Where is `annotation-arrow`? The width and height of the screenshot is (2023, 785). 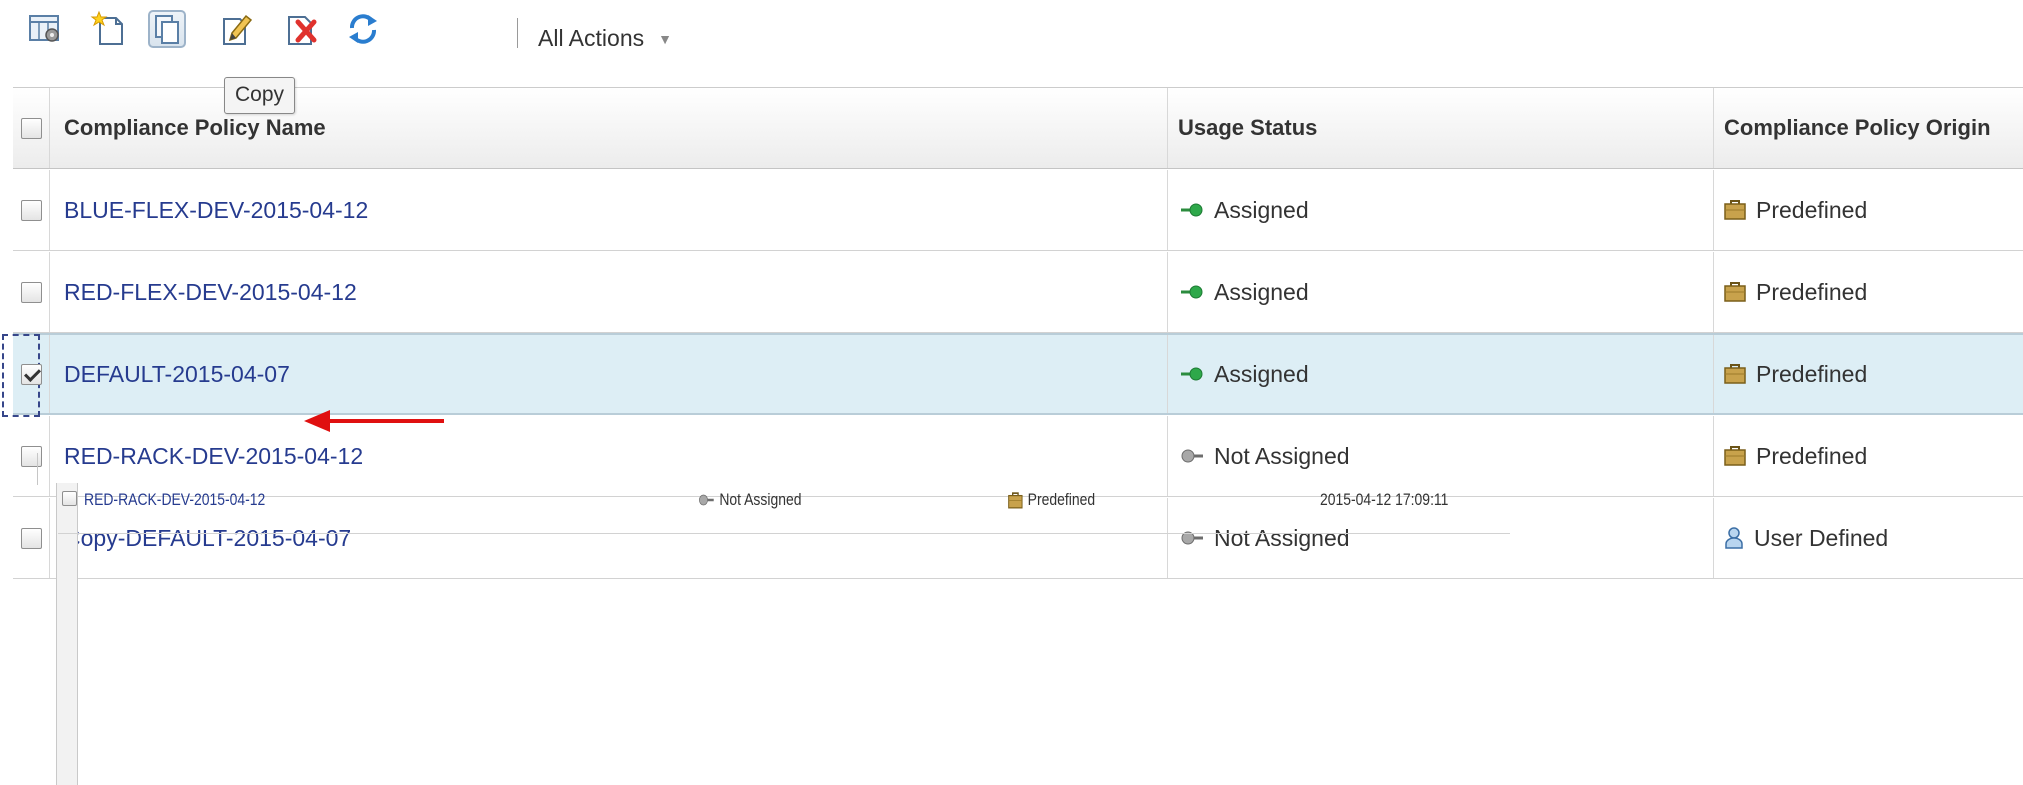
annotation-arrow is located at coordinates (374, 421).